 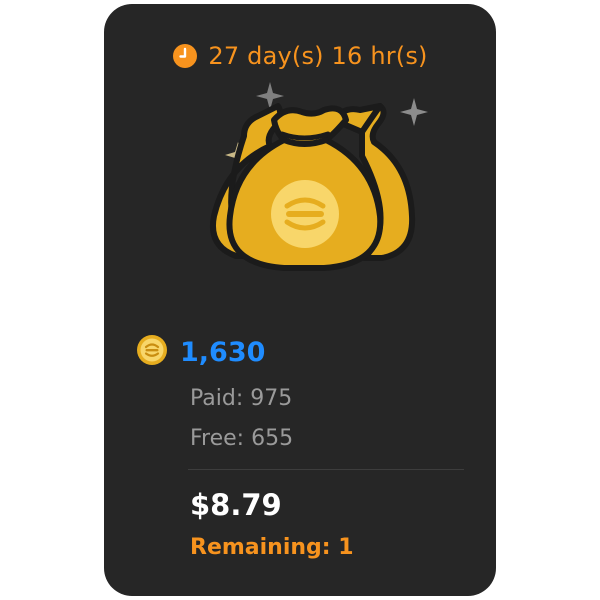 What do you see at coordinates (236, 505) in the screenshot?
I see `price-label: $8.79` at bounding box center [236, 505].